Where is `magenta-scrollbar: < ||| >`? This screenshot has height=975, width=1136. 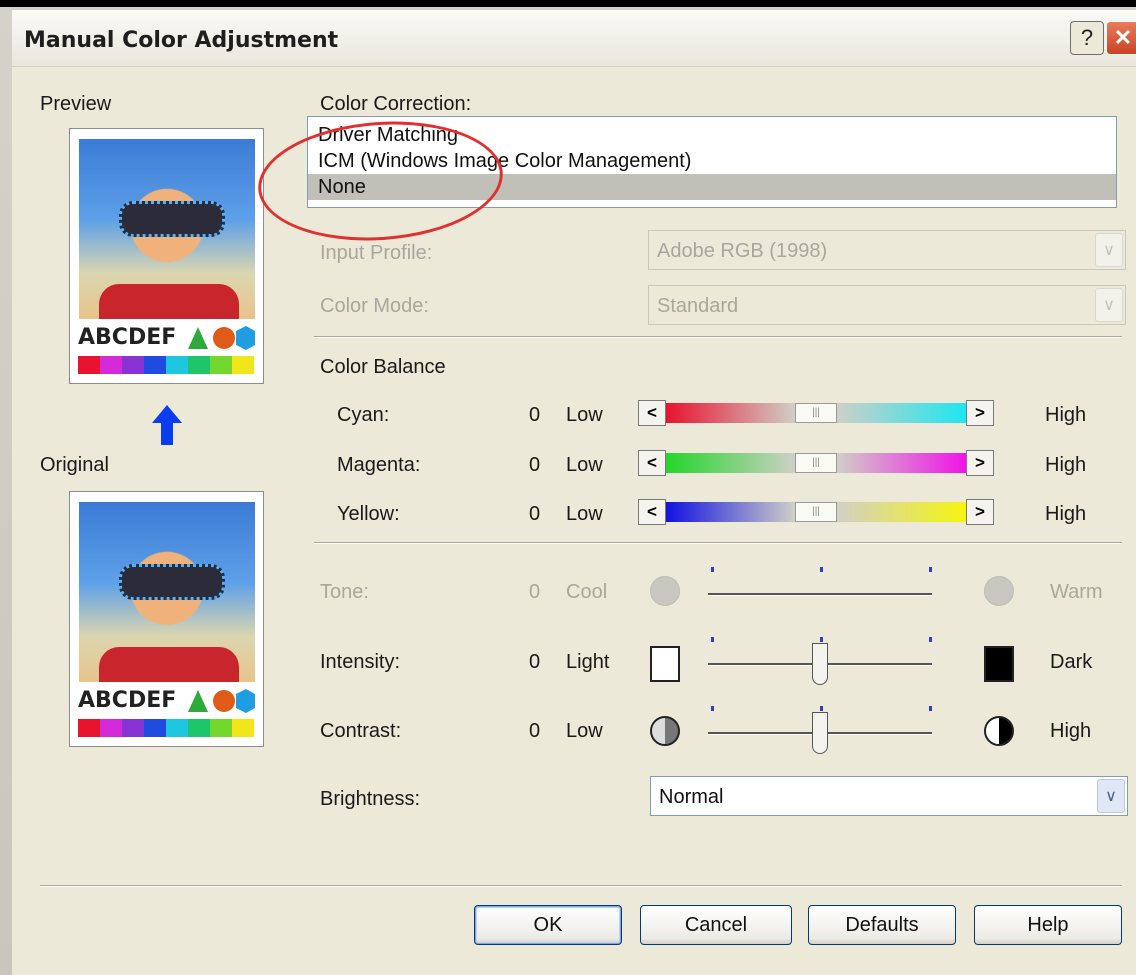 magenta-scrollbar: < ||| > is located at coordinates (816, 463).